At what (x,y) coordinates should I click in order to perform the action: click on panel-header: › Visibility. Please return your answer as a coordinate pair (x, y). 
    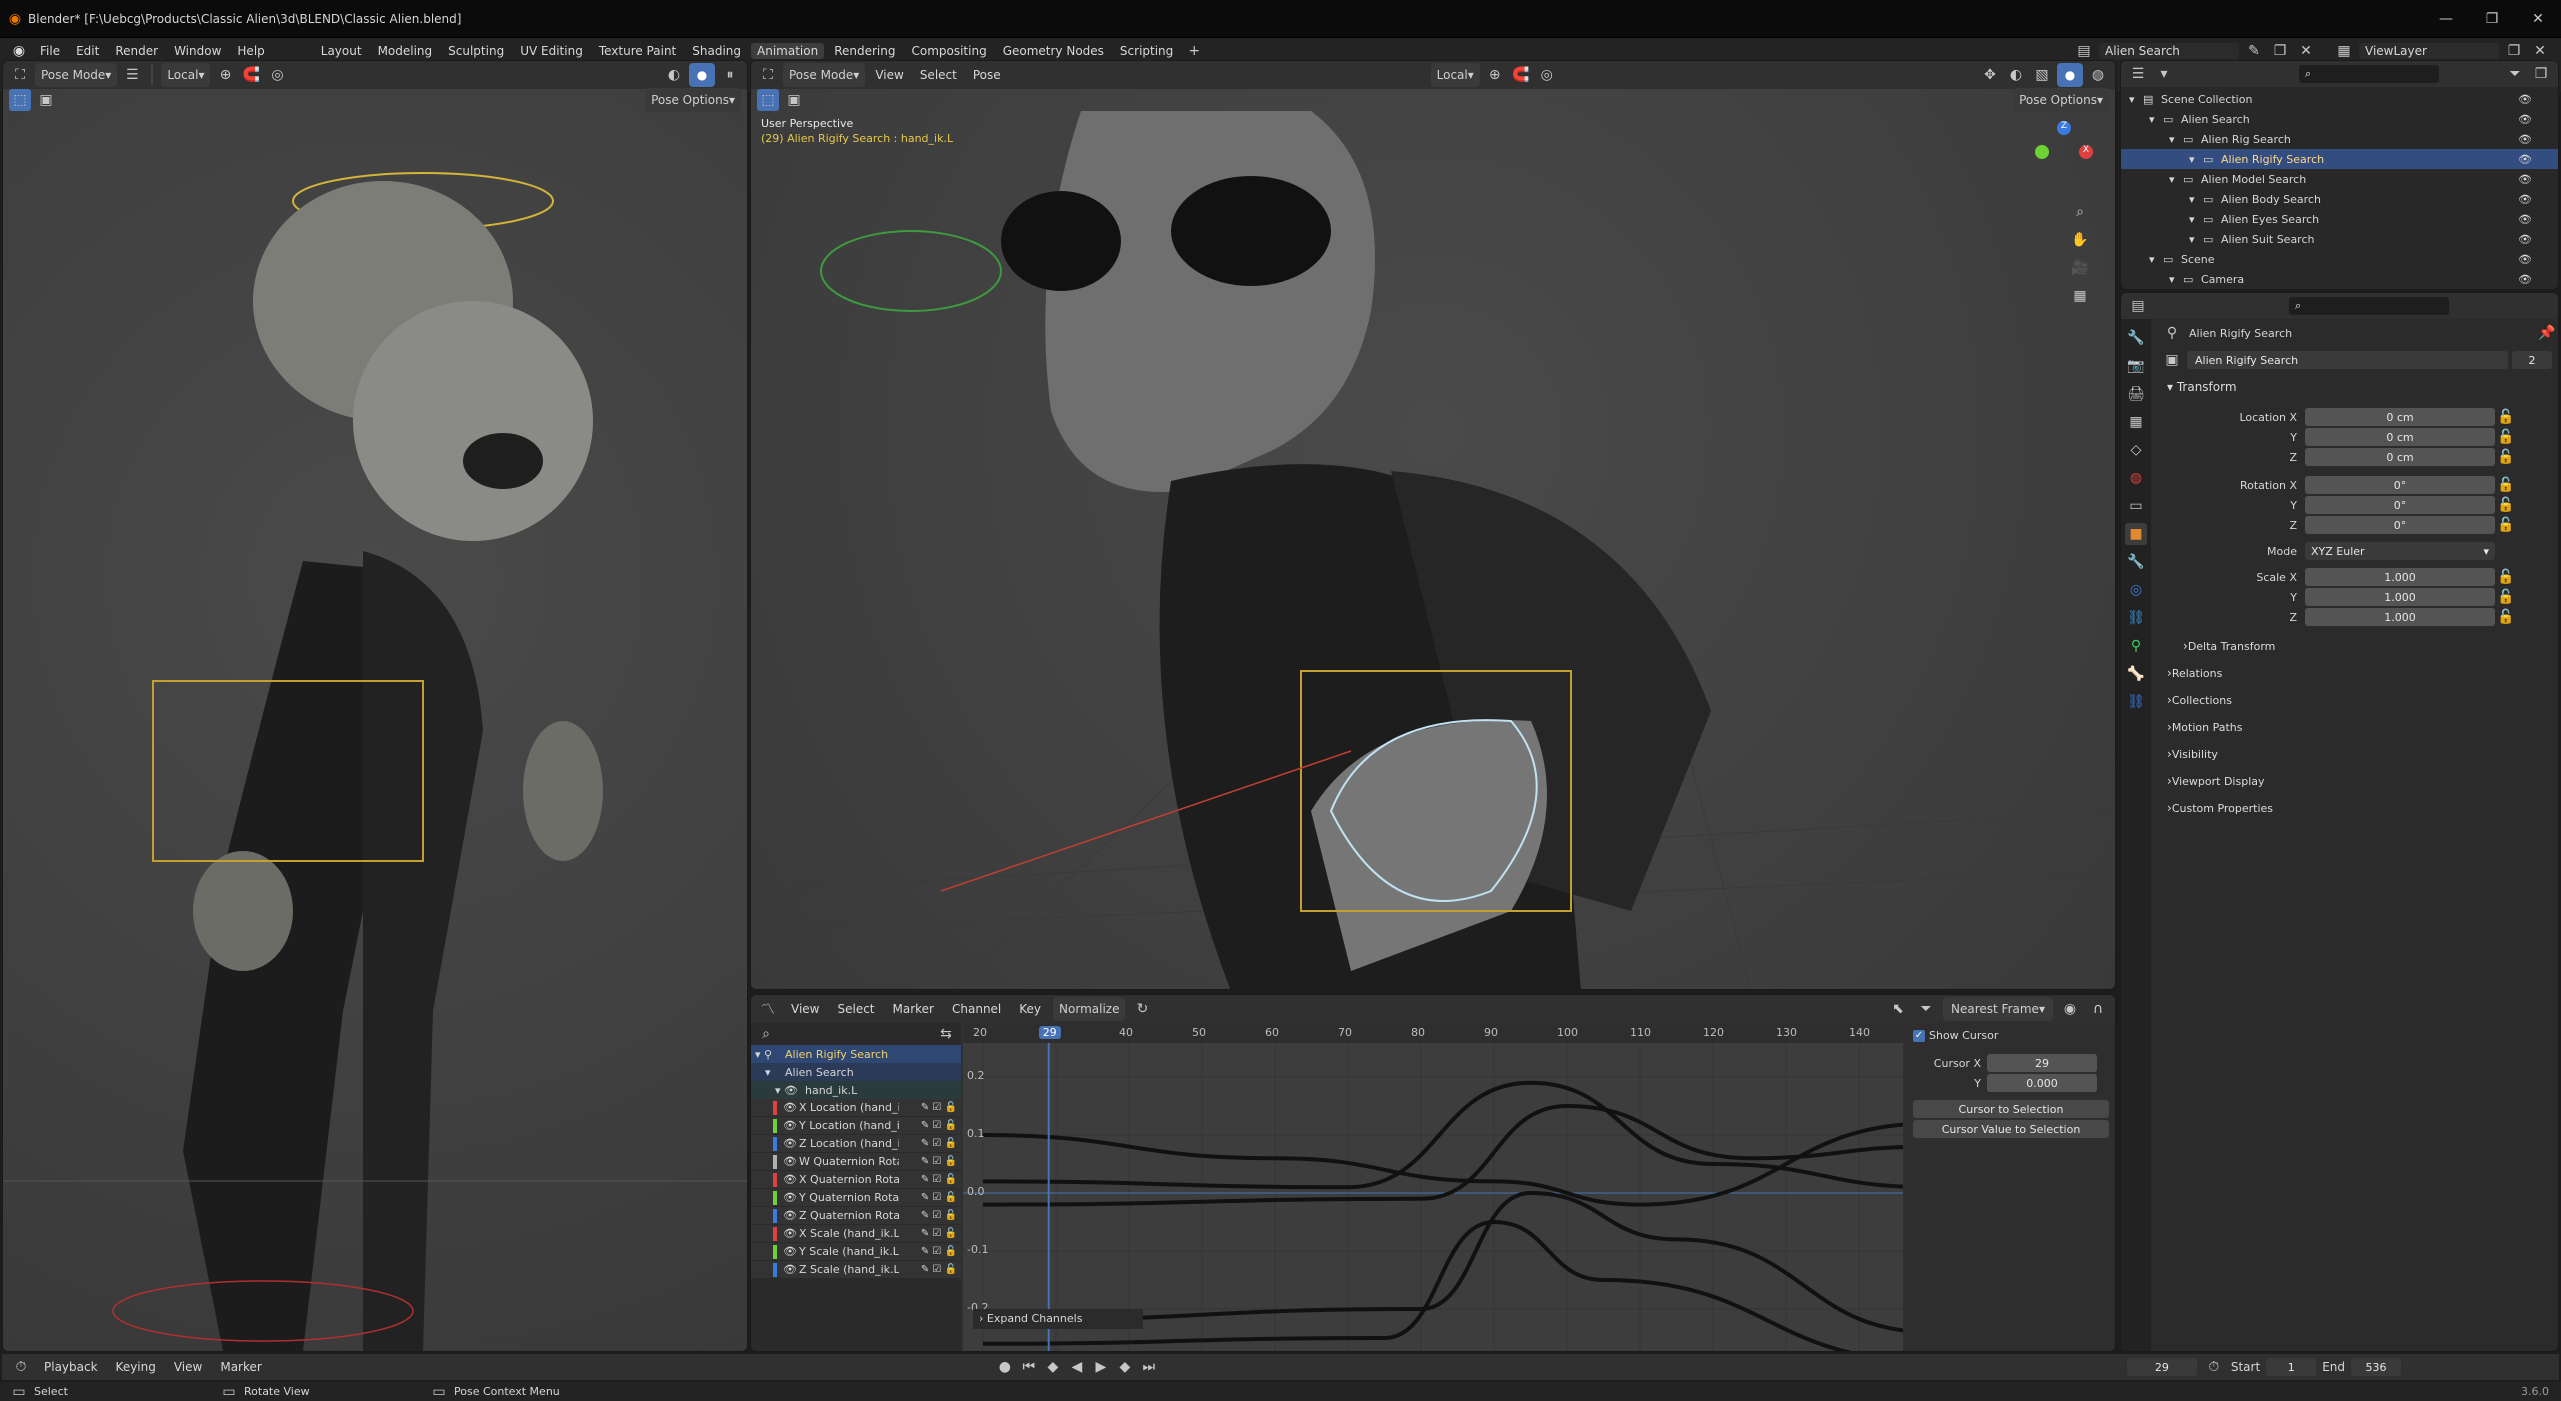
    Looking at the image, I should click on (2356, 754).